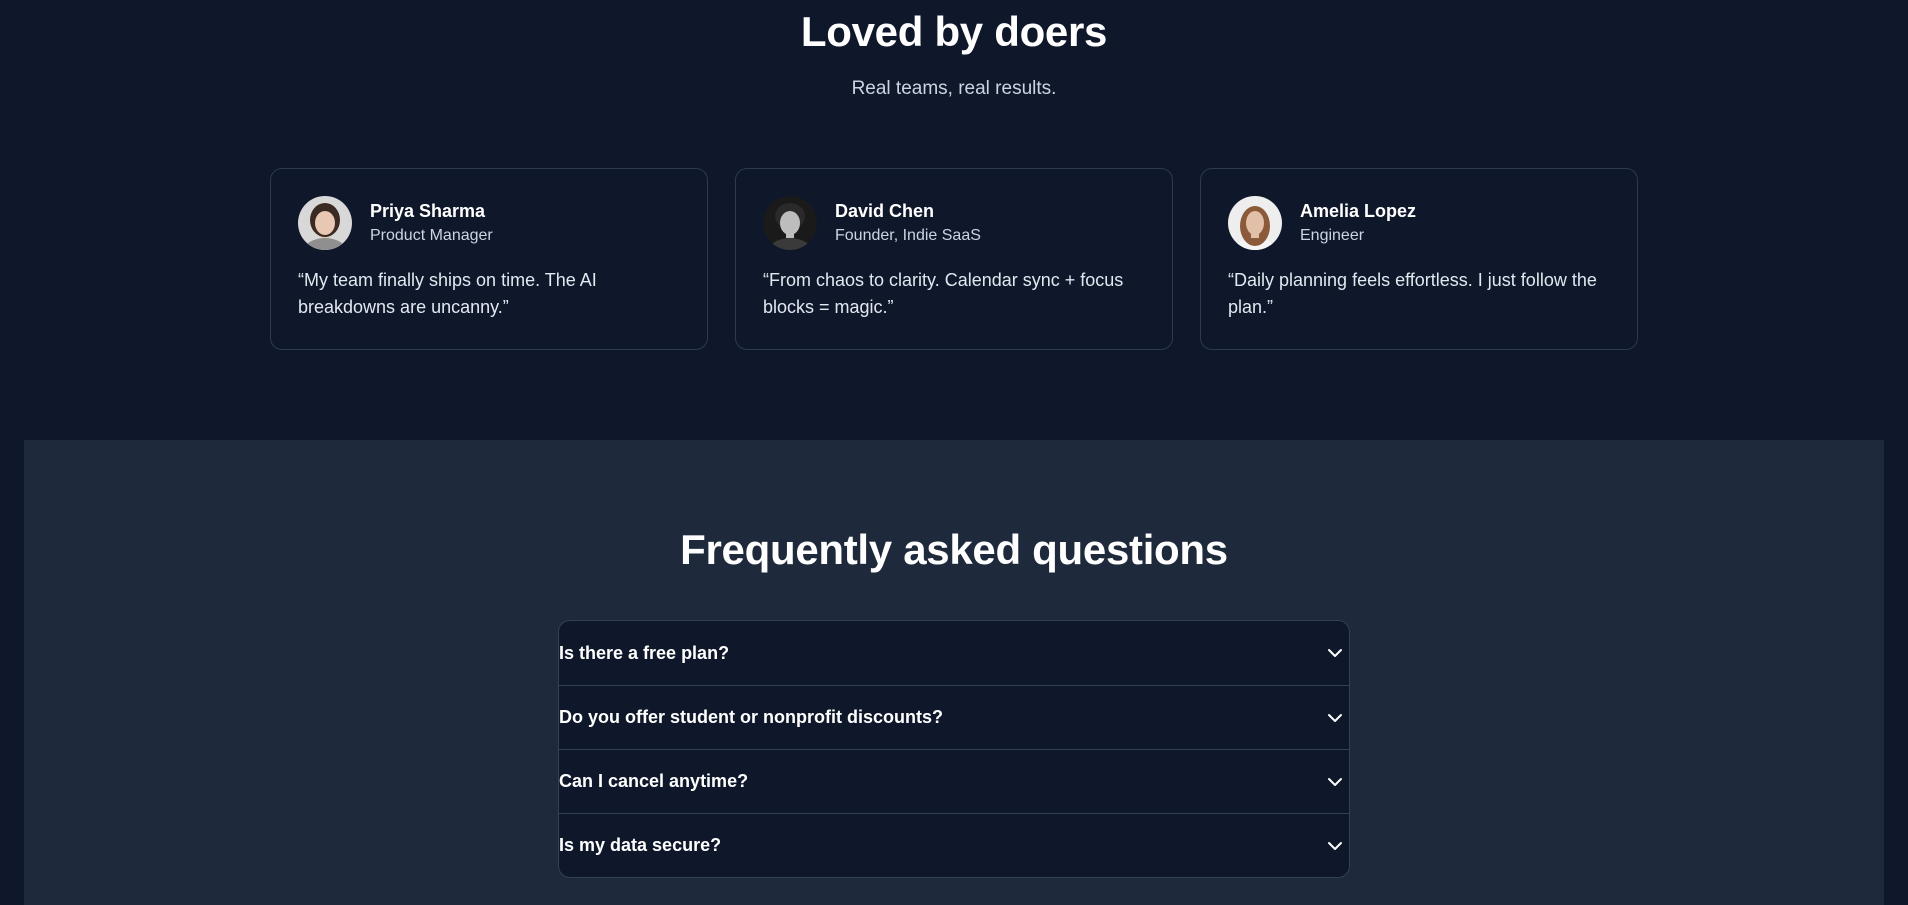 This screenshot has width=1908, height=905. I want to click on person-role: Product Manager, so click(431, 235).